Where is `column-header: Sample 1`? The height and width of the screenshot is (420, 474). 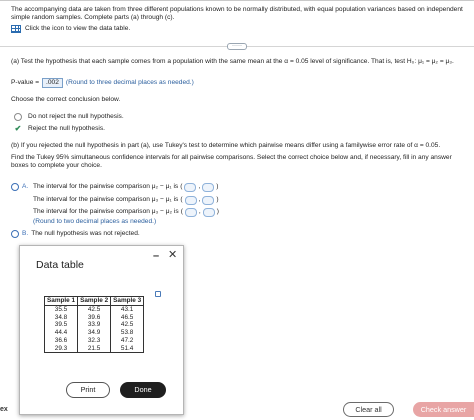 column-header: Sample 1 is located at coordinates (61, 301).